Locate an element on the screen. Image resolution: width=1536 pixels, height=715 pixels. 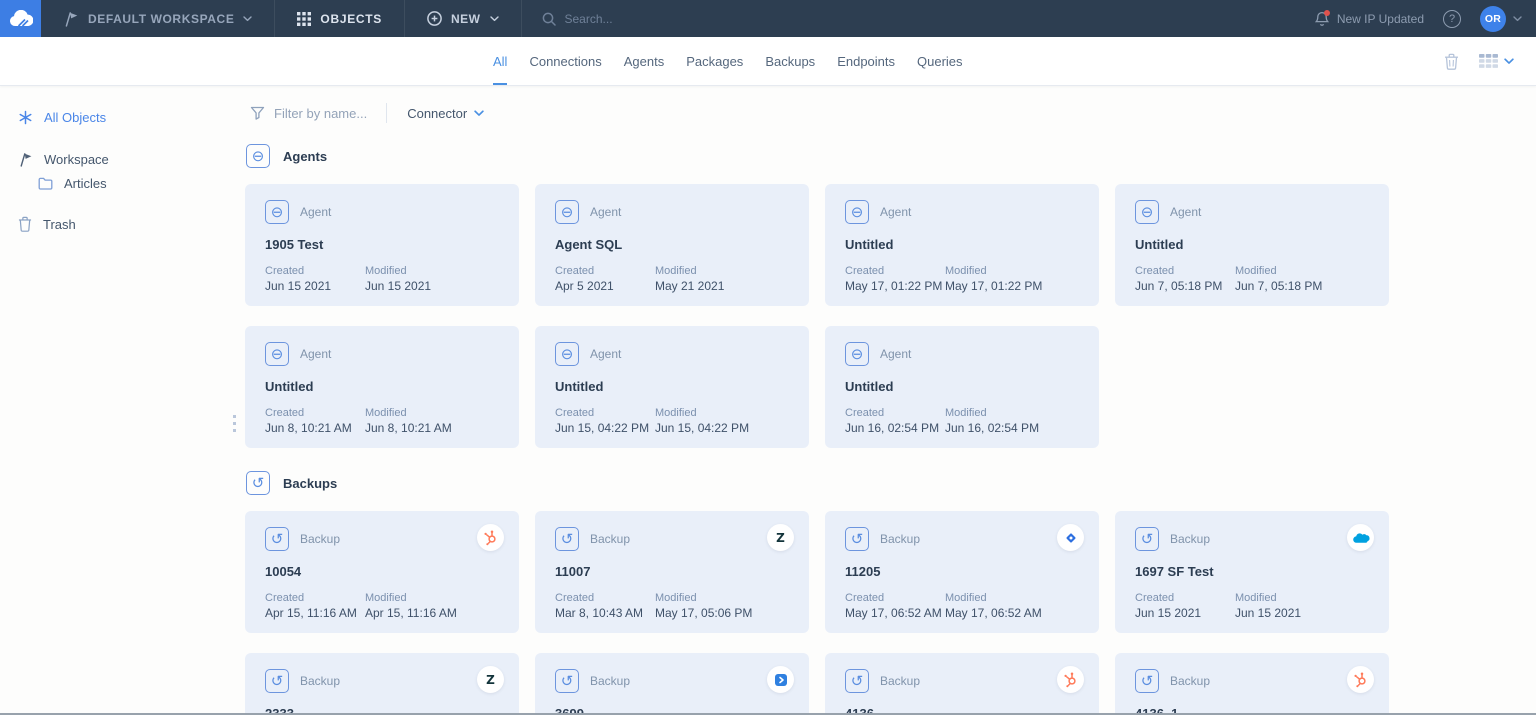
backup-card: ↺BackupZ2333CreatedModified is located at coordinates (382, 684).